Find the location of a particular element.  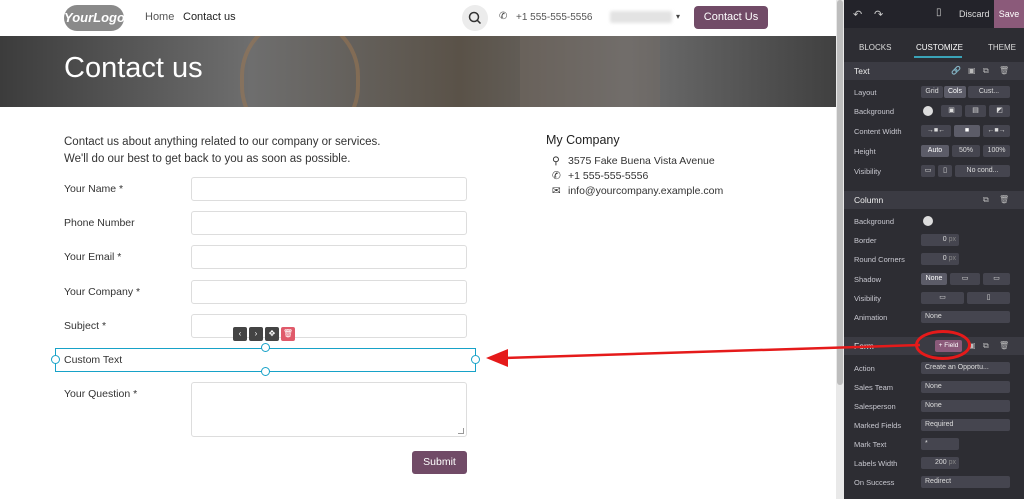

tab-blocks: BLOCKS is located at coordinates (875, 47).